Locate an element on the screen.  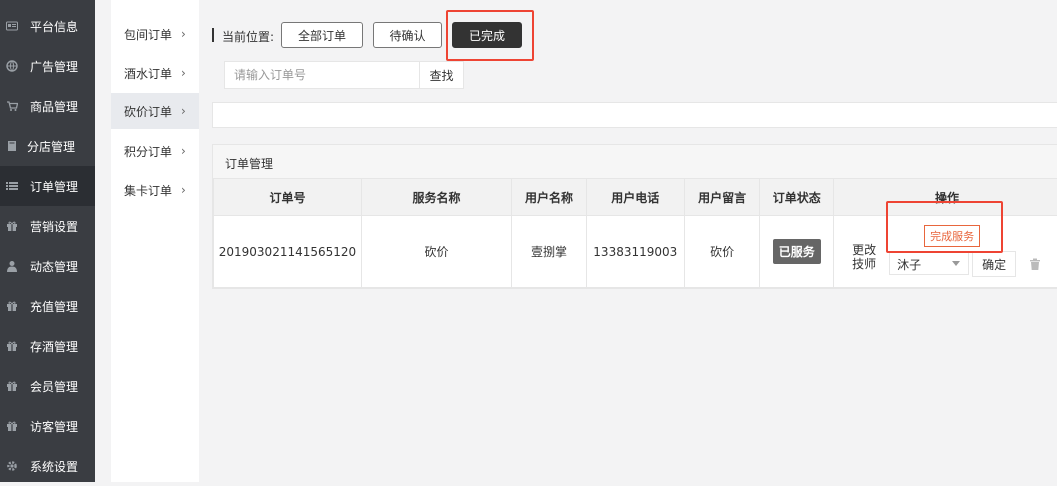
subnav-item-label: 积分订单 is located at coordinates (148, 151).